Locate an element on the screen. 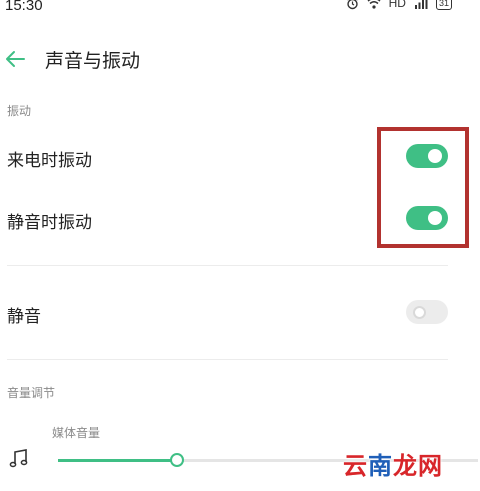 Image resolution: width=480 pixels, height=491 pixels. battery-indicator: 31 is located at coordinates (443, 5).